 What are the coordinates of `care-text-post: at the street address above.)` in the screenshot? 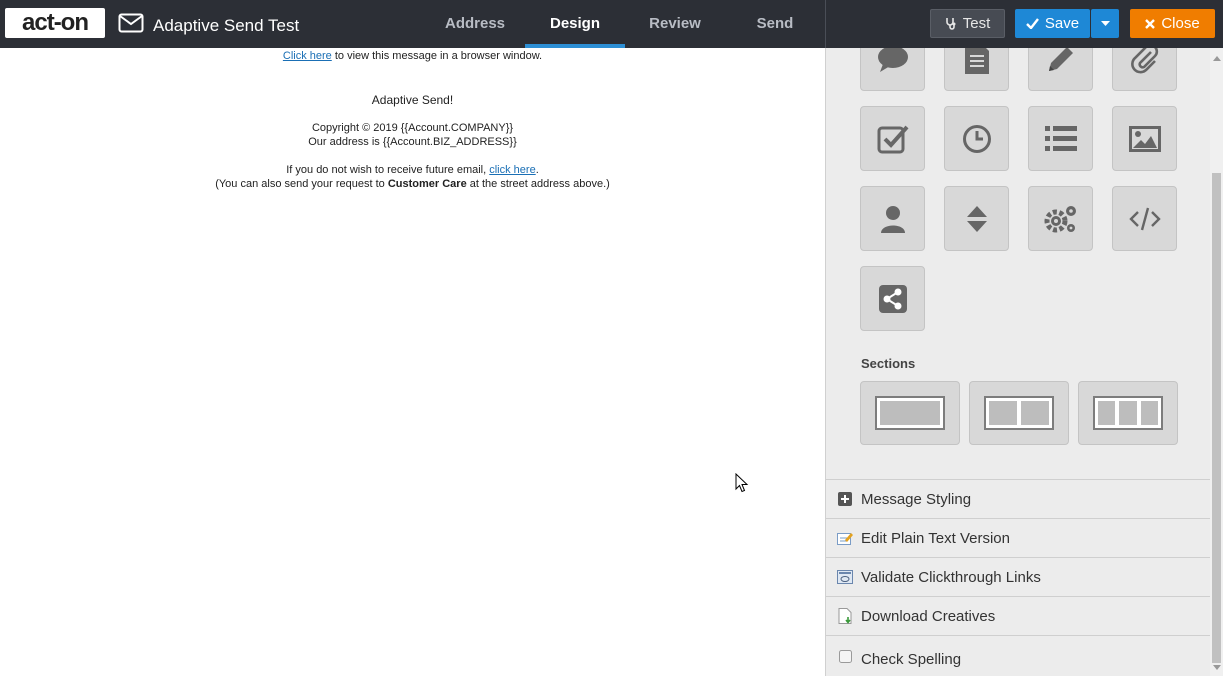 It's located at (538, 184).